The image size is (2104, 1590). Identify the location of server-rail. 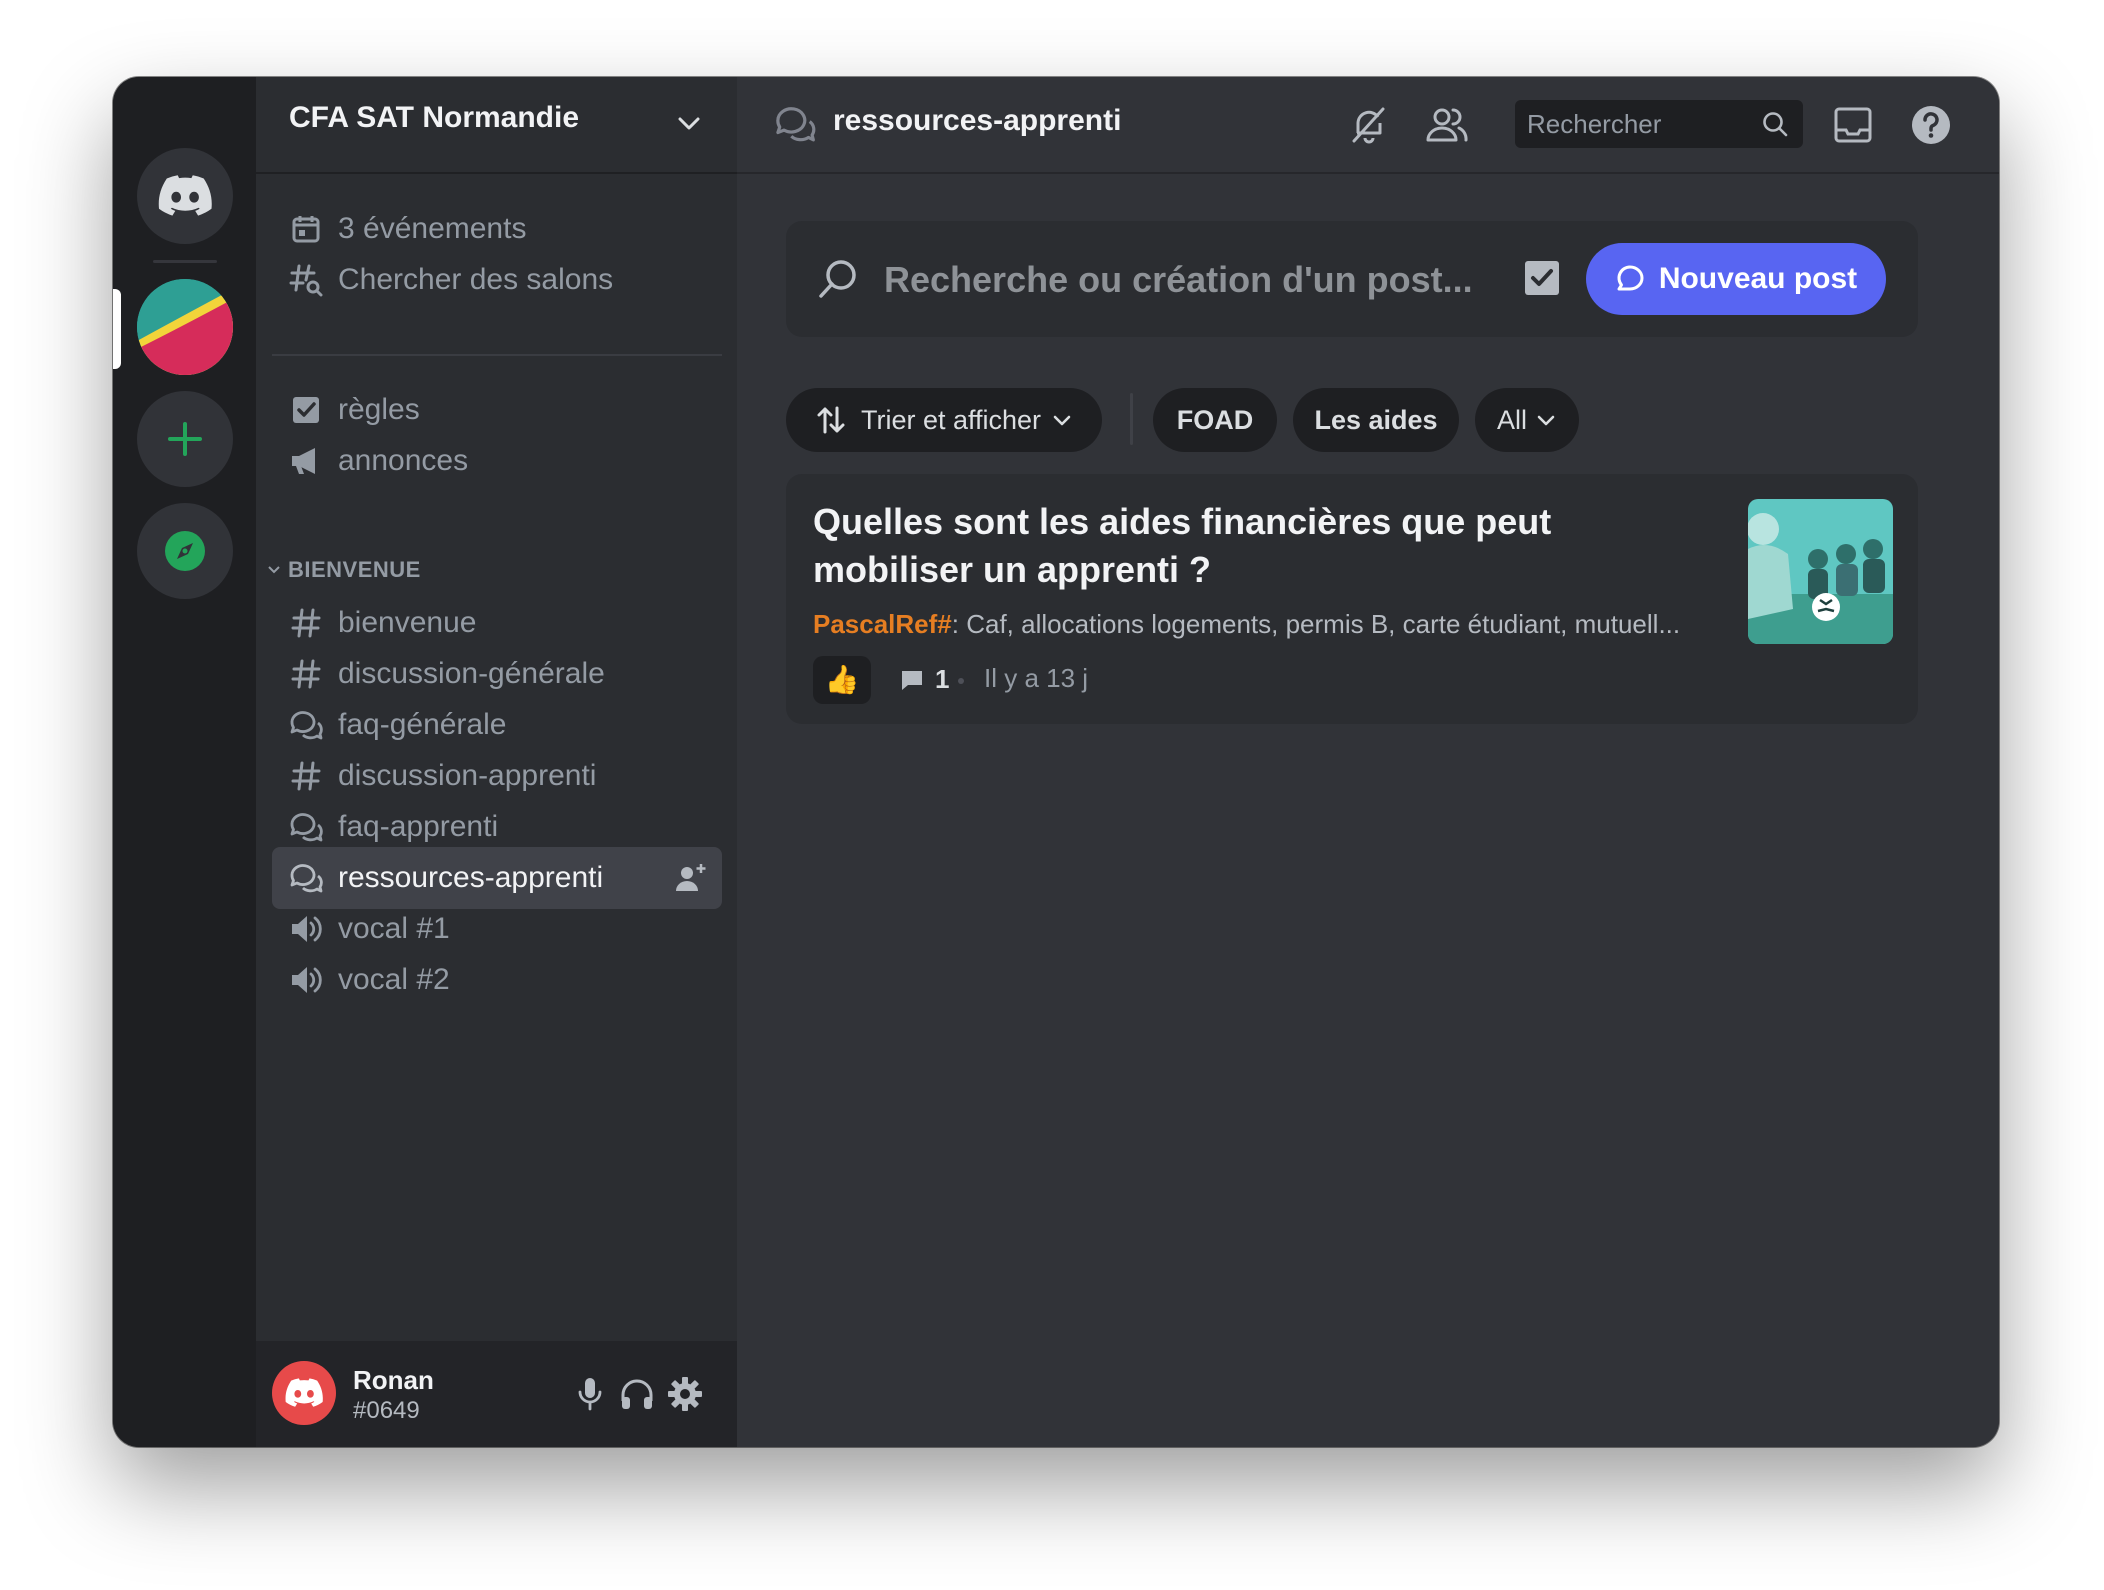
(184, 762).